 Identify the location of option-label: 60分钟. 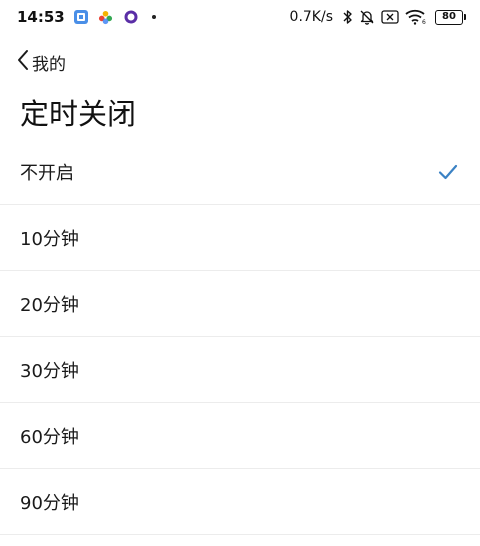
(49, 437).